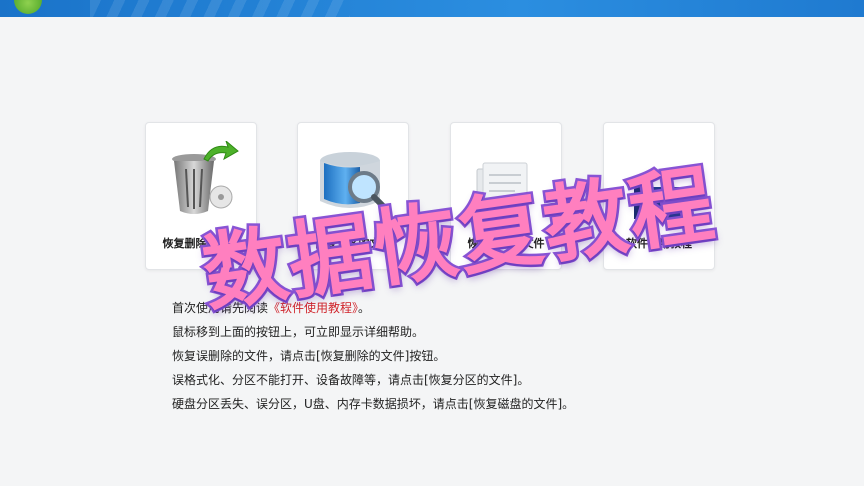 This screenshot has width=864, height=486. What do you see at coordinates (28, 7) in the screenshot?
I see `app-logo-icon` at bounding box center [28, 7].